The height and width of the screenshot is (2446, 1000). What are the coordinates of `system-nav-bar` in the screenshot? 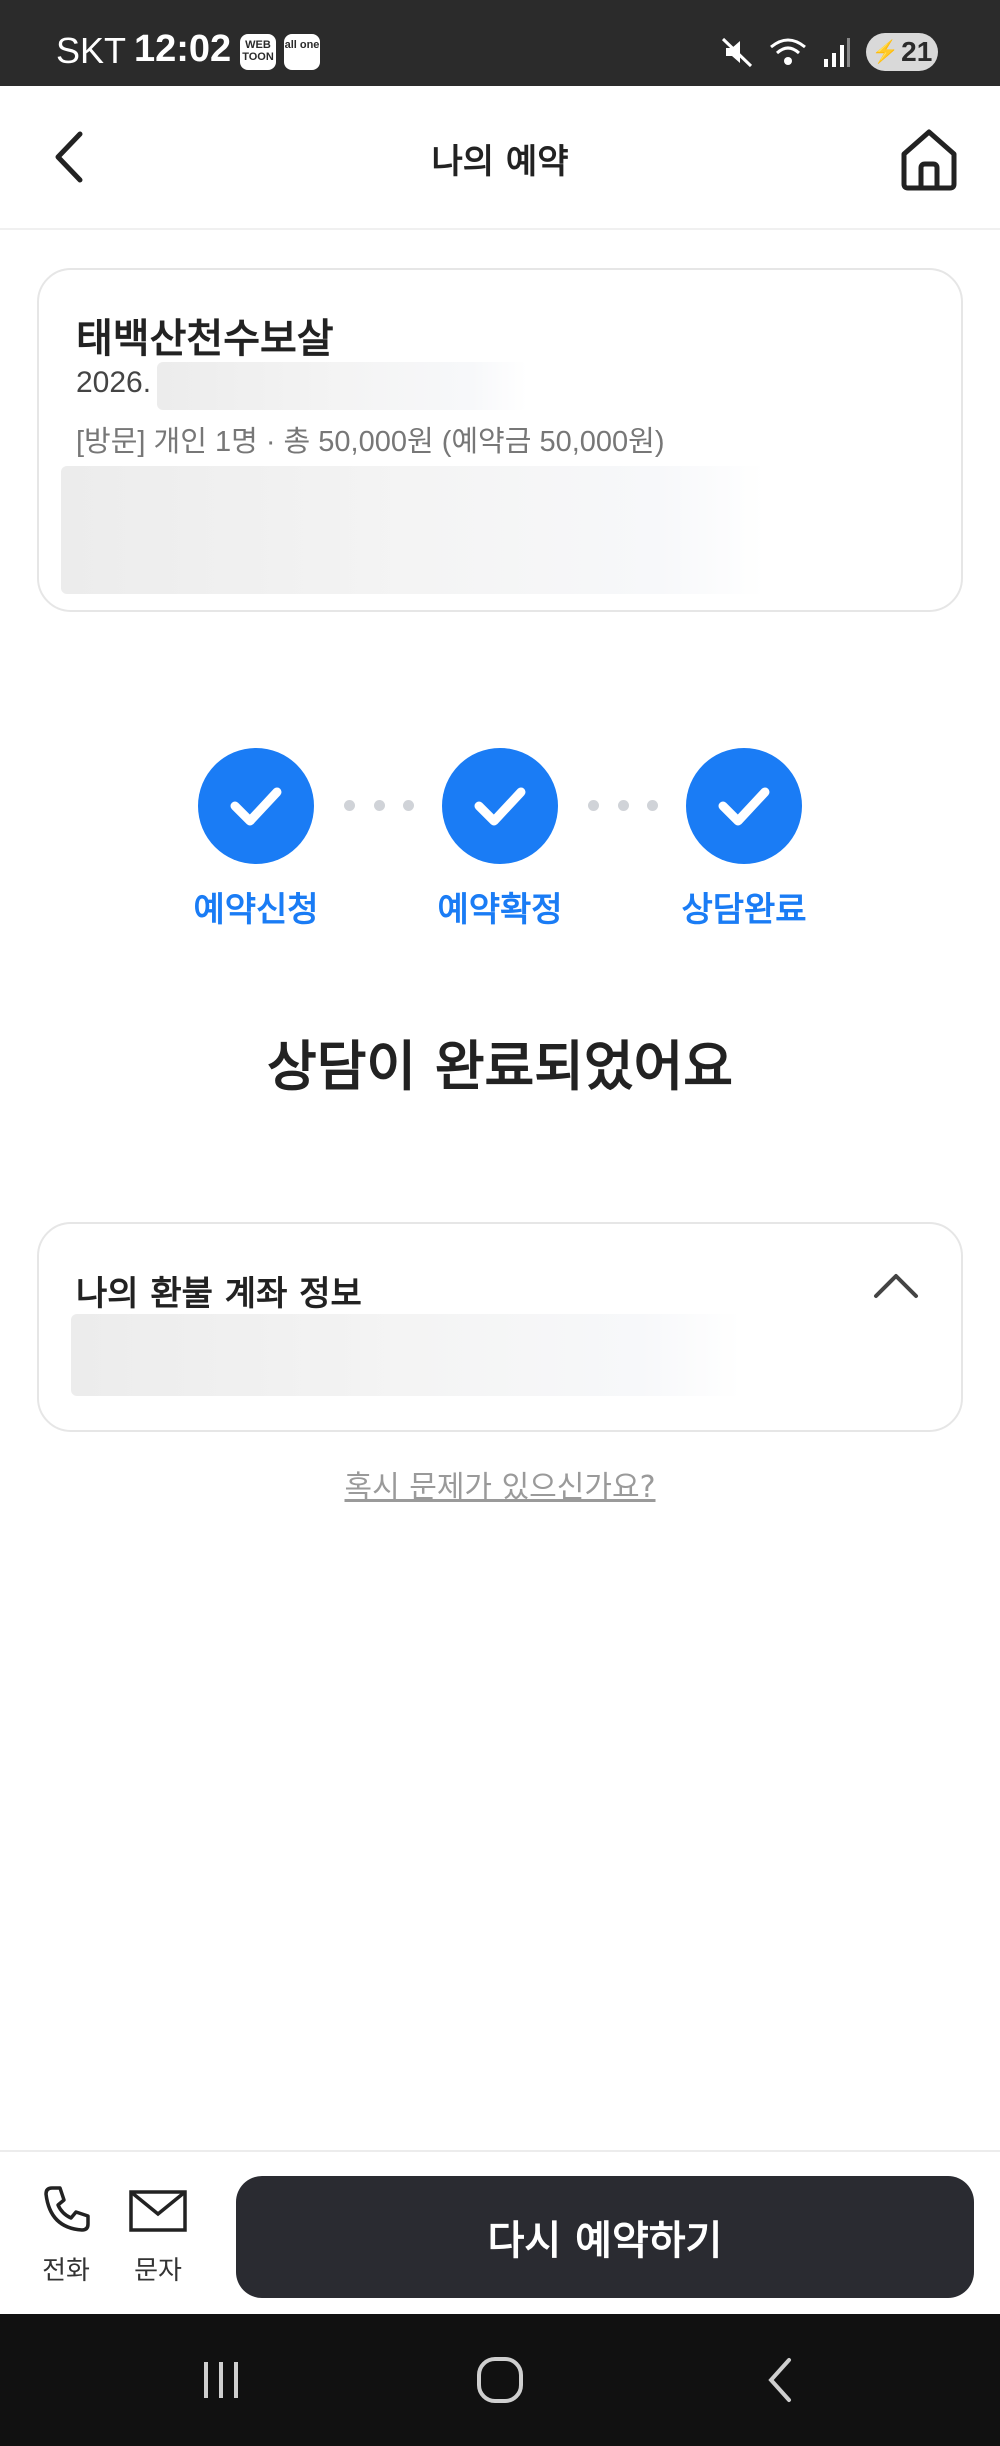 It's located at (500, 2380).